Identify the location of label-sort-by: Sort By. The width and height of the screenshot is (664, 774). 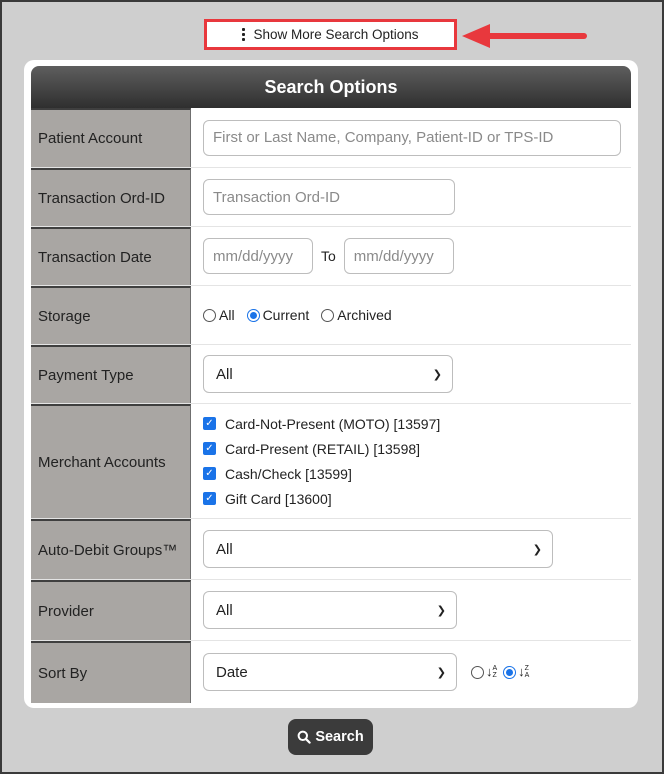
(111, 672).